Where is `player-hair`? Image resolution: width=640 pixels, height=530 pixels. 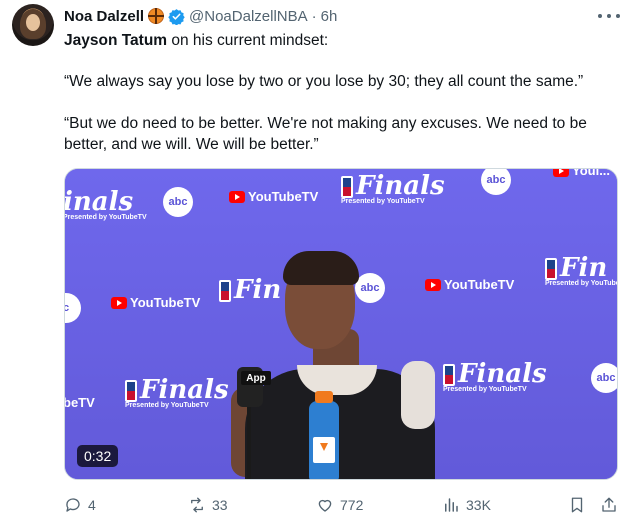 player-hair is located at coordinates (321, 268).